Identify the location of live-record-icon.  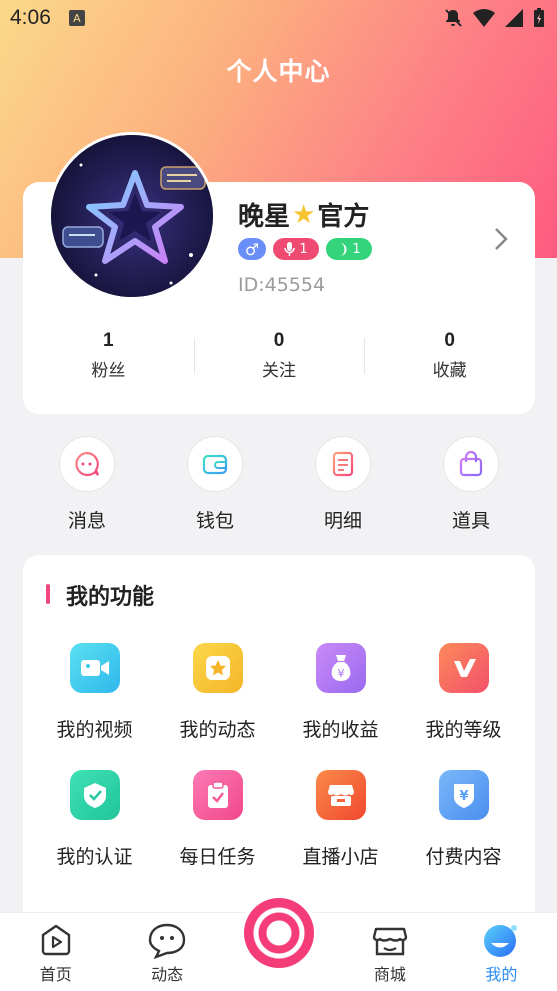
(279, 933).